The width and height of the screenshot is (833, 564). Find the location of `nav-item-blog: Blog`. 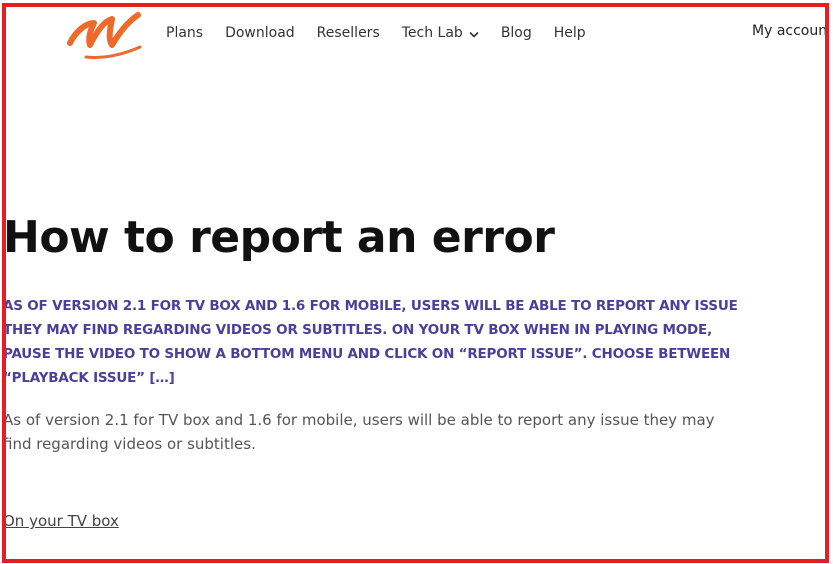

nav-item-blog: Blog is located at coordinates (516, 33).